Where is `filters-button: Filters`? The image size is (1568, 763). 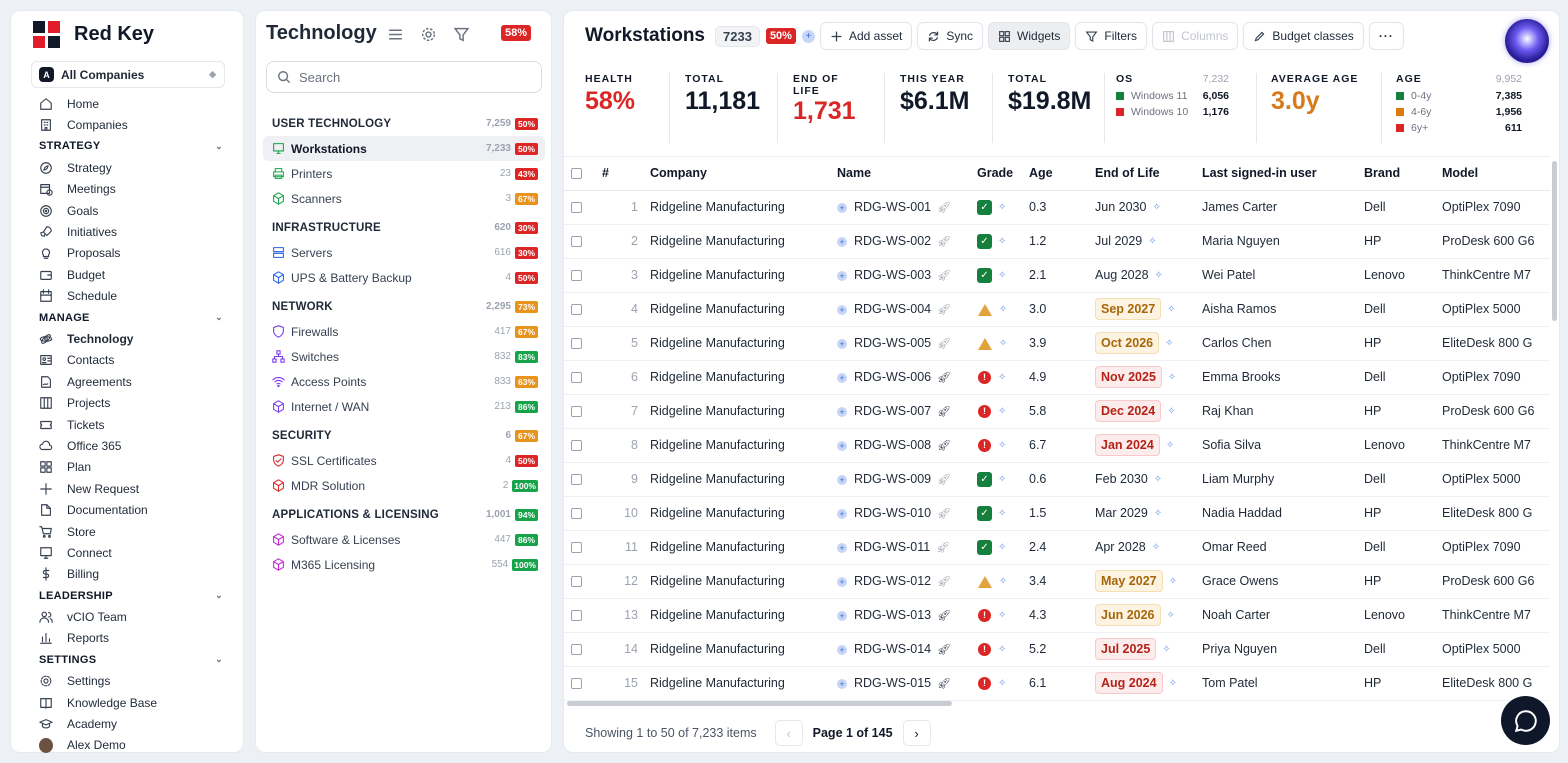
filters-button: Filters is located at coordinates (1111, 36).